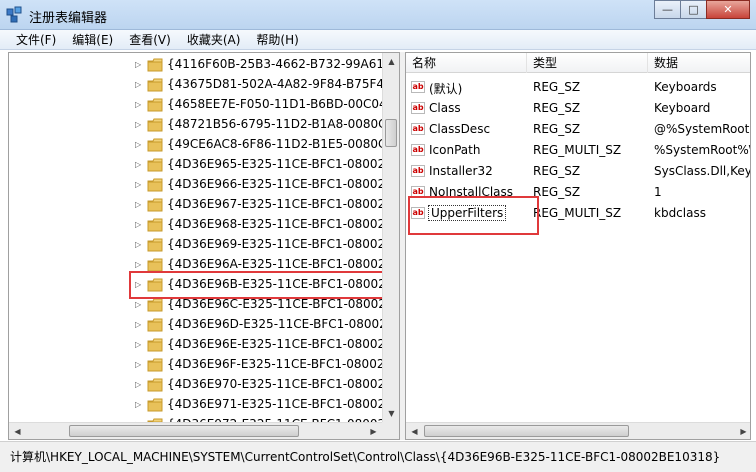  Describe the element at coordinates (150, 39) in the screenshot. I see `menu-view: 查看(V)` at that location.